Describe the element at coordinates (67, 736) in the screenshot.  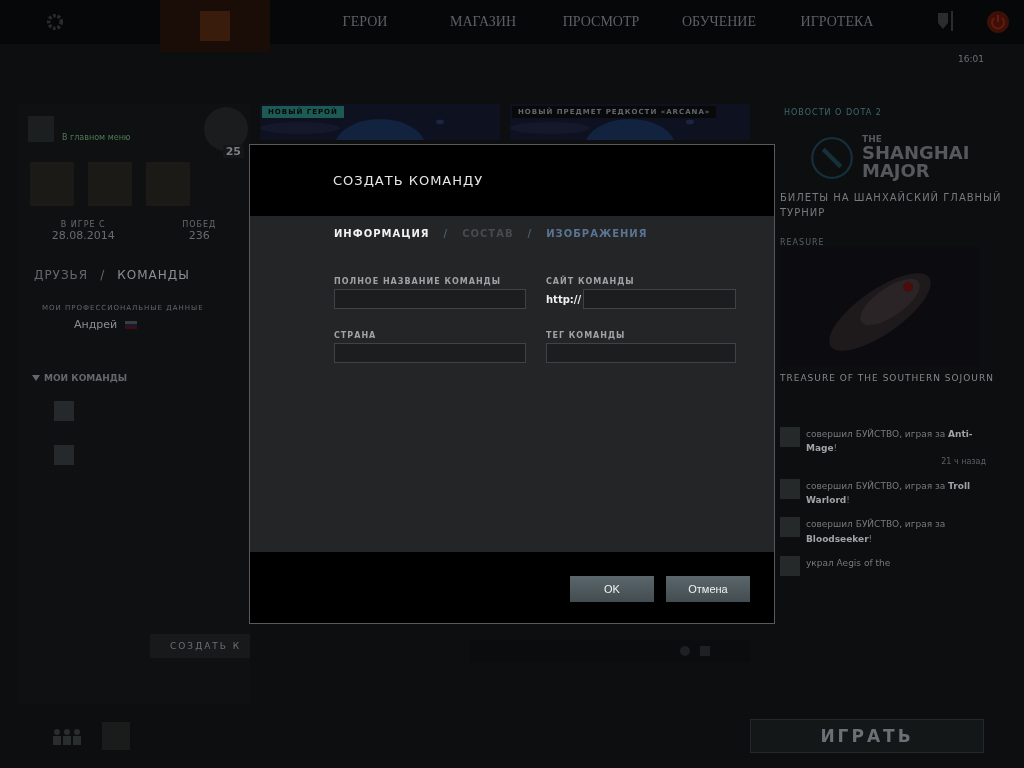
I see `party-icon` at that location.